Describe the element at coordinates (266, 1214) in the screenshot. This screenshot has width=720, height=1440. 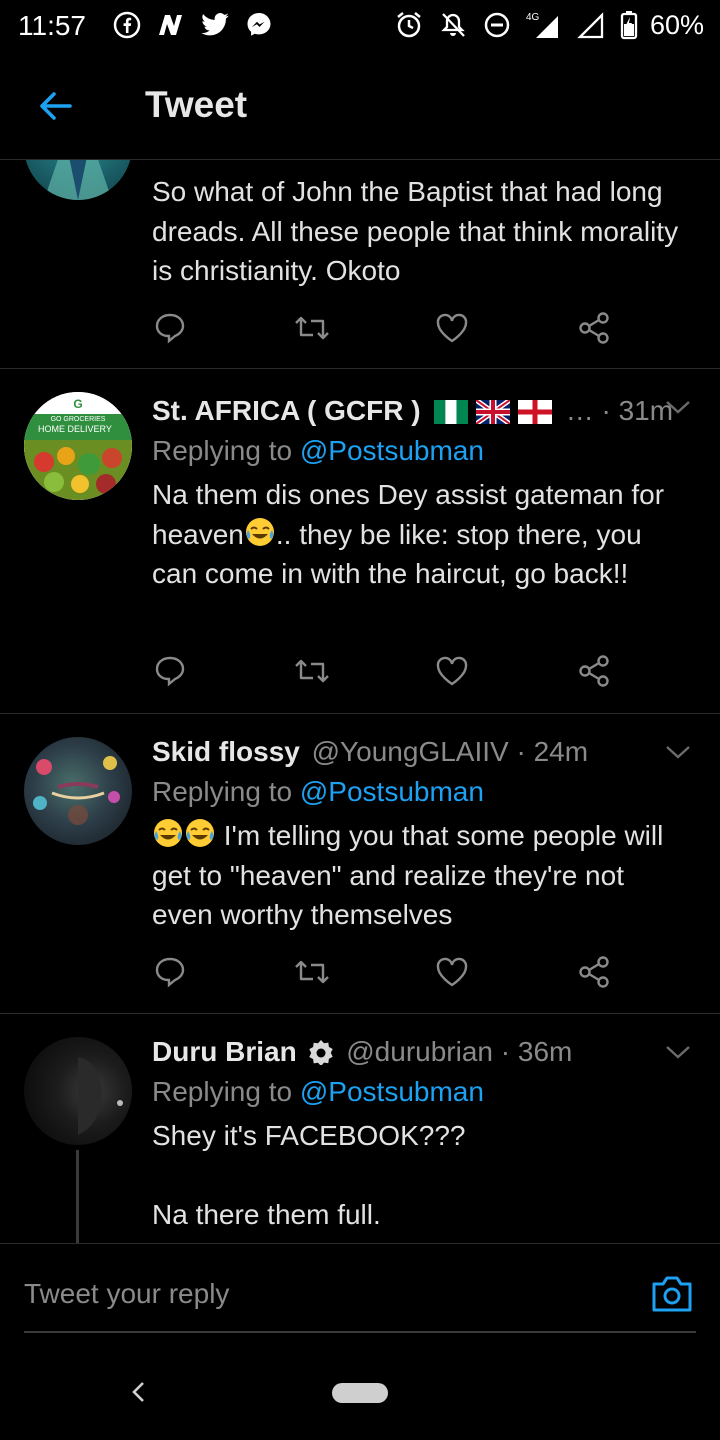
I see `tweet-text-line: Na there them full.` at that location.